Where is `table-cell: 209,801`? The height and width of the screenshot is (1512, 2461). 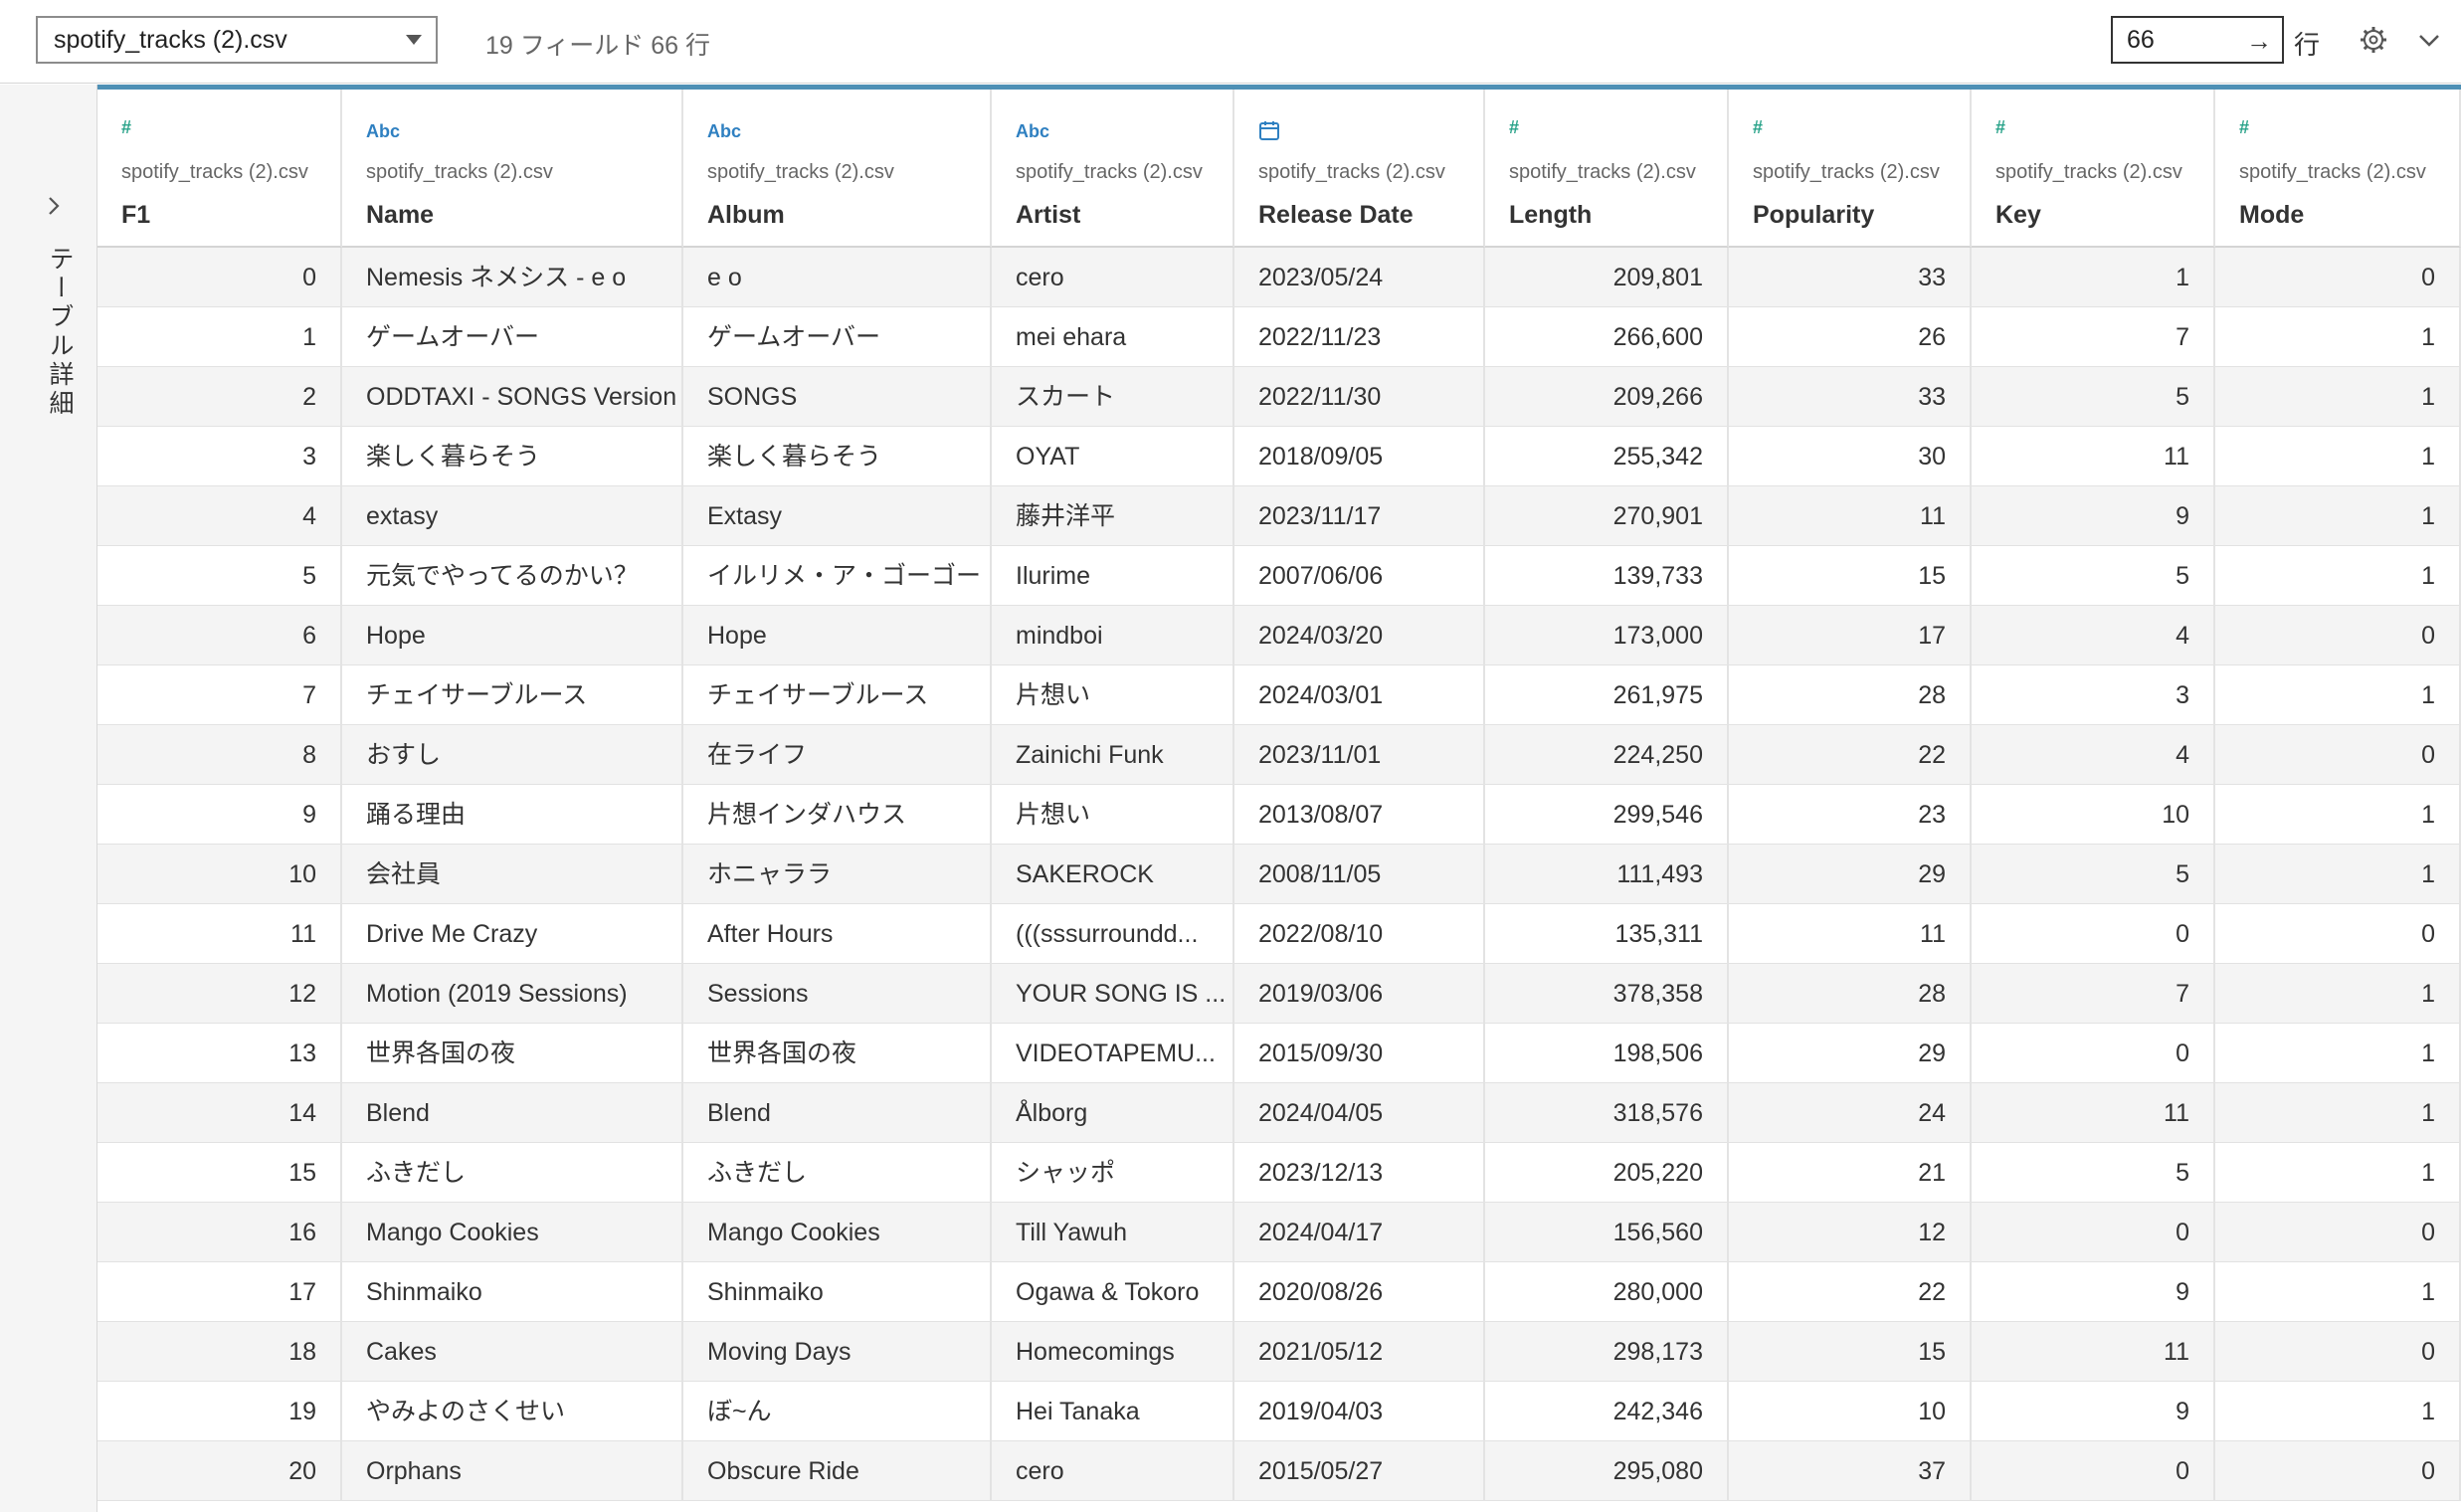
table-cell: 209,801 is located at coordinates (1607, 277).